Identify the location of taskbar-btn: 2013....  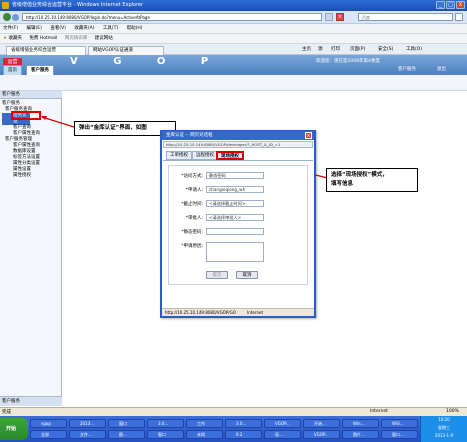
(87, 423).